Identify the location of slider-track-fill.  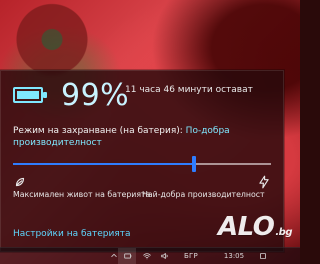
(103, 164).